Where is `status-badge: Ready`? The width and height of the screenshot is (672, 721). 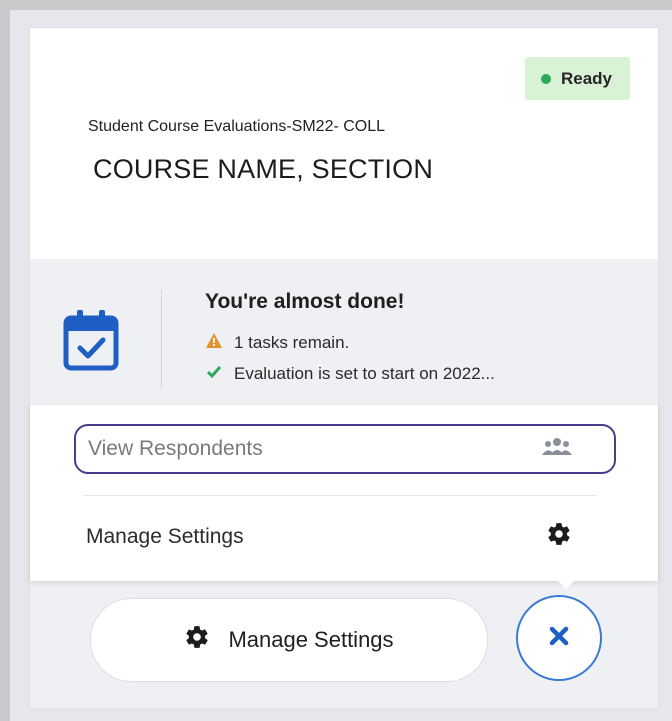
status-badge: Ready is located at coordinates (577, 78).